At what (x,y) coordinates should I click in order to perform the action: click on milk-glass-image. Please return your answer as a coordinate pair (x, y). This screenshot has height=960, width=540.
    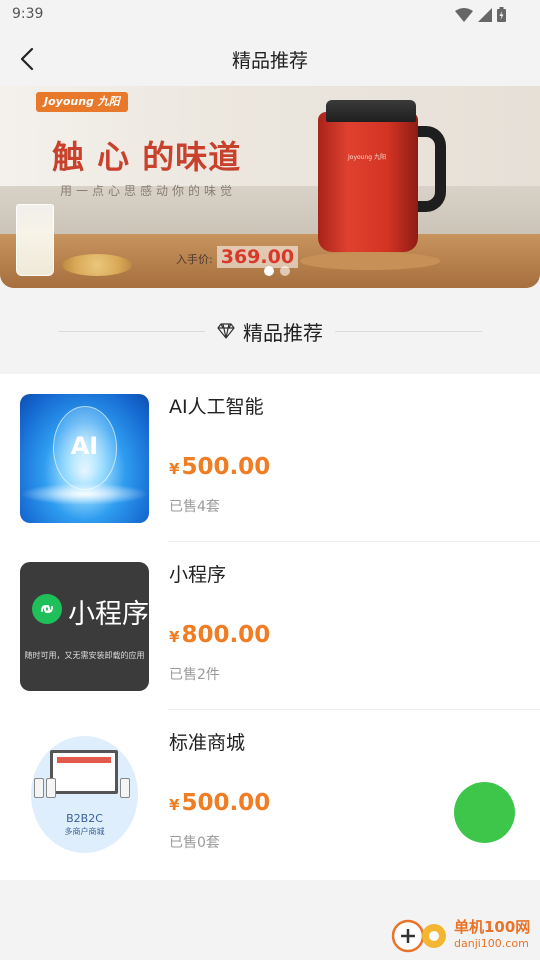
    Looking at the image, I should click on (35, 240).